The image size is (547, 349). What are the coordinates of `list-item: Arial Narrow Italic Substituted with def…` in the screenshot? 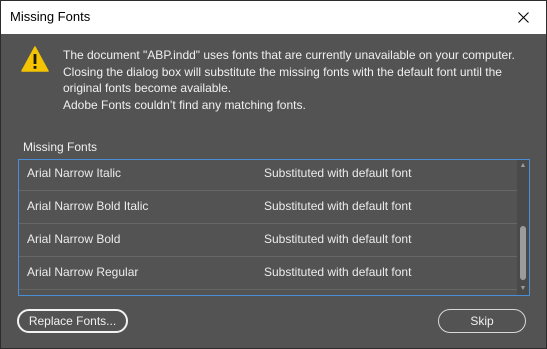 It's located at (268, 175).